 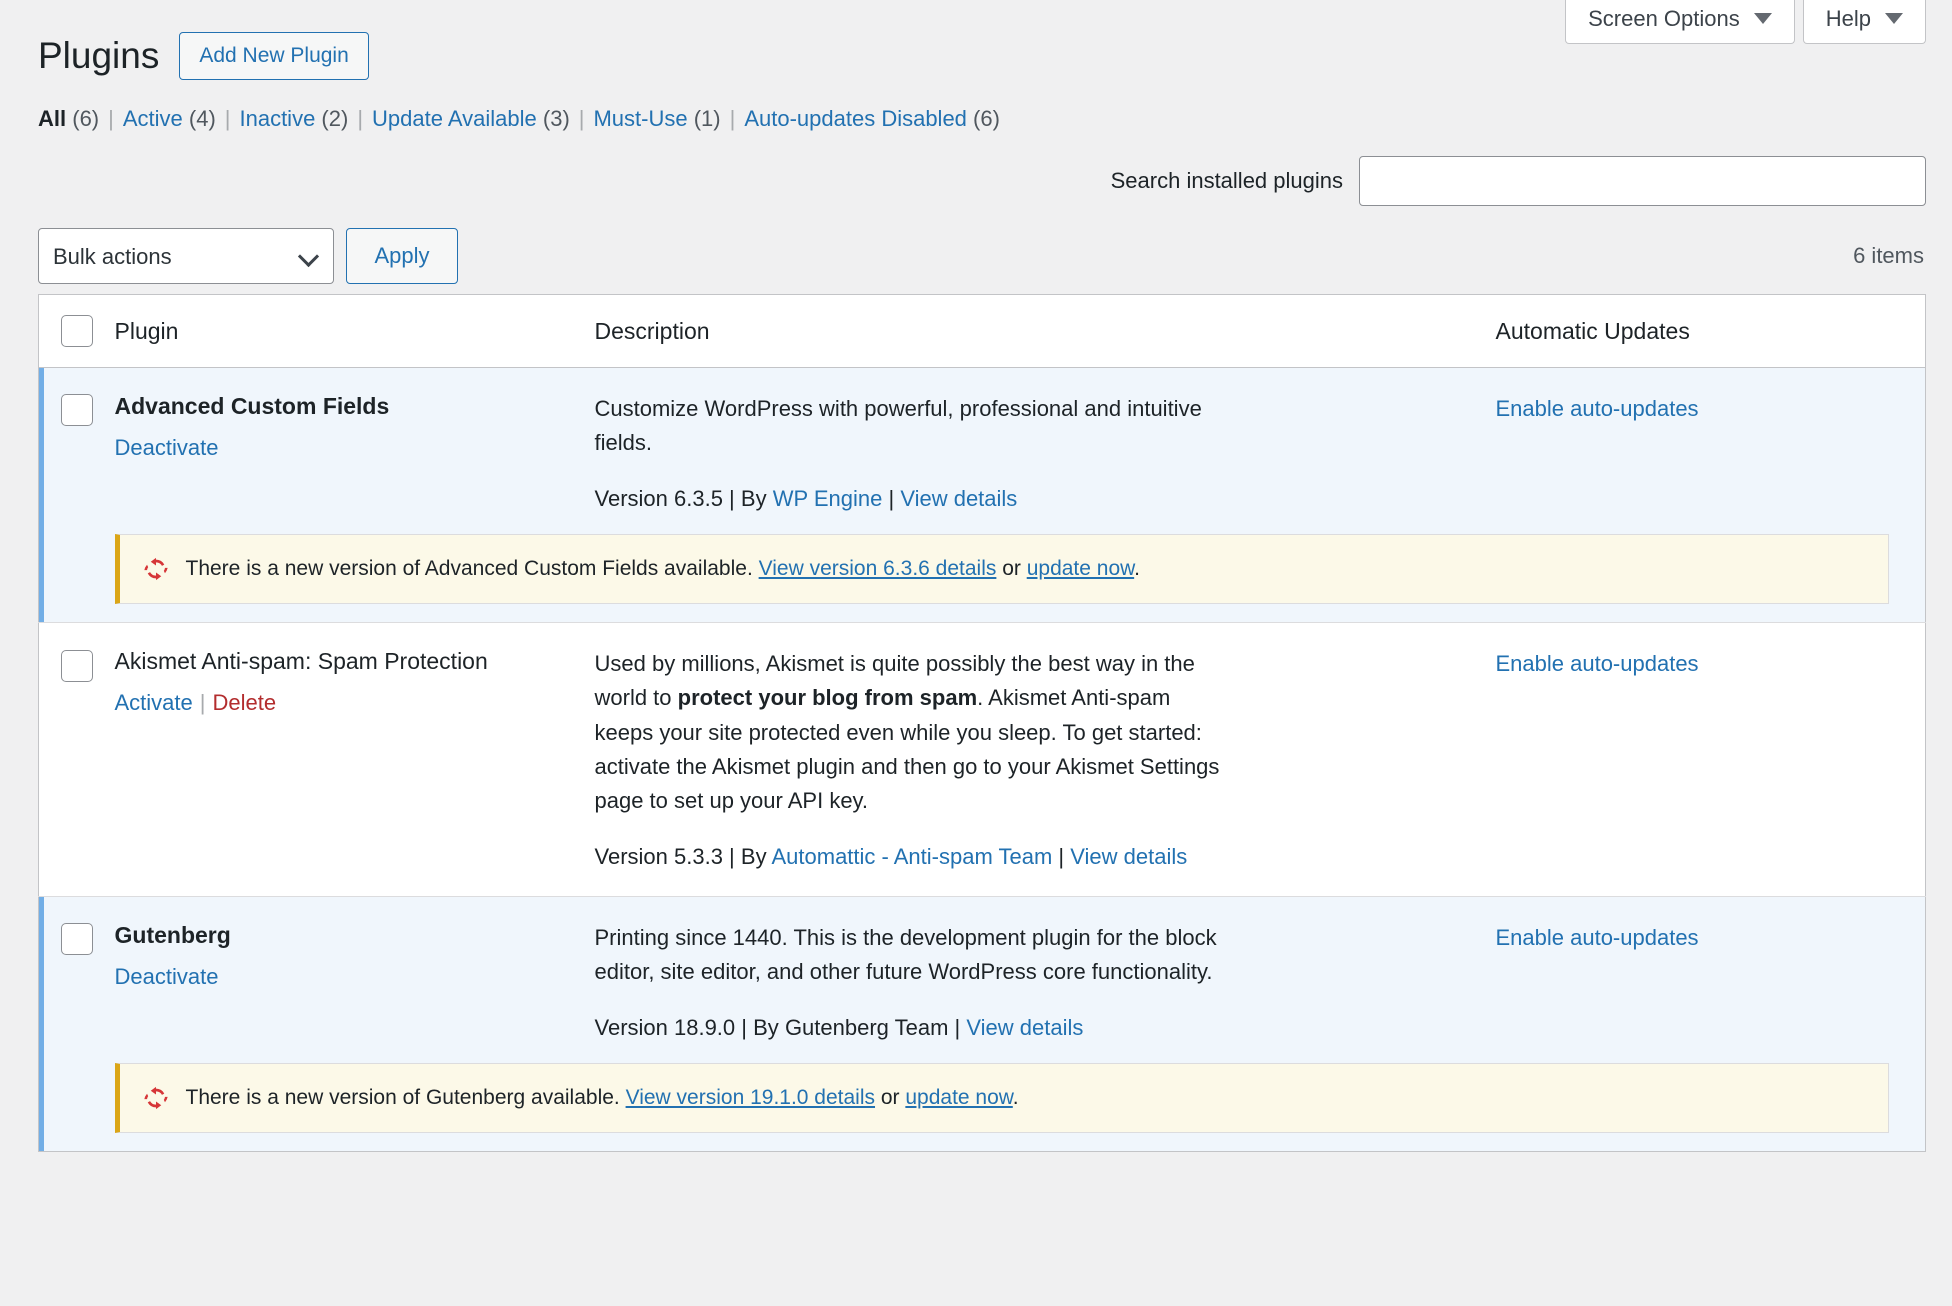 What do you see at coordinates (1226, 181) in the screenshot?
I see `search-label: Search installed plugins` at bounding box center [1226, 181].